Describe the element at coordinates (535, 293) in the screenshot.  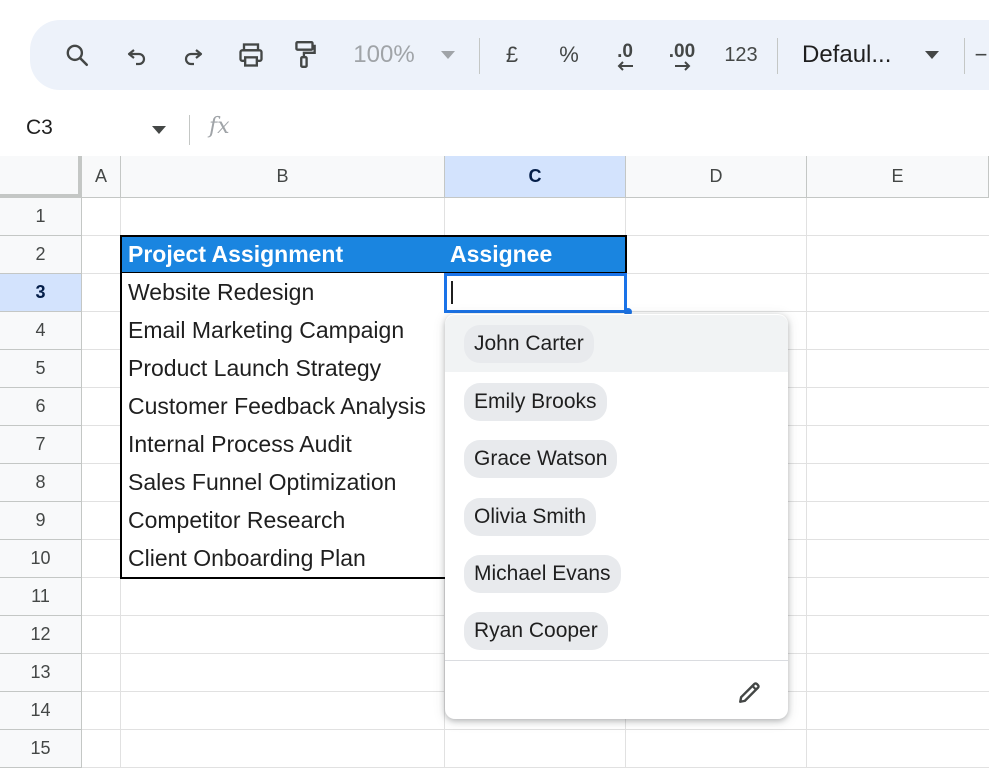
I see `active-cell-c3` at that location.